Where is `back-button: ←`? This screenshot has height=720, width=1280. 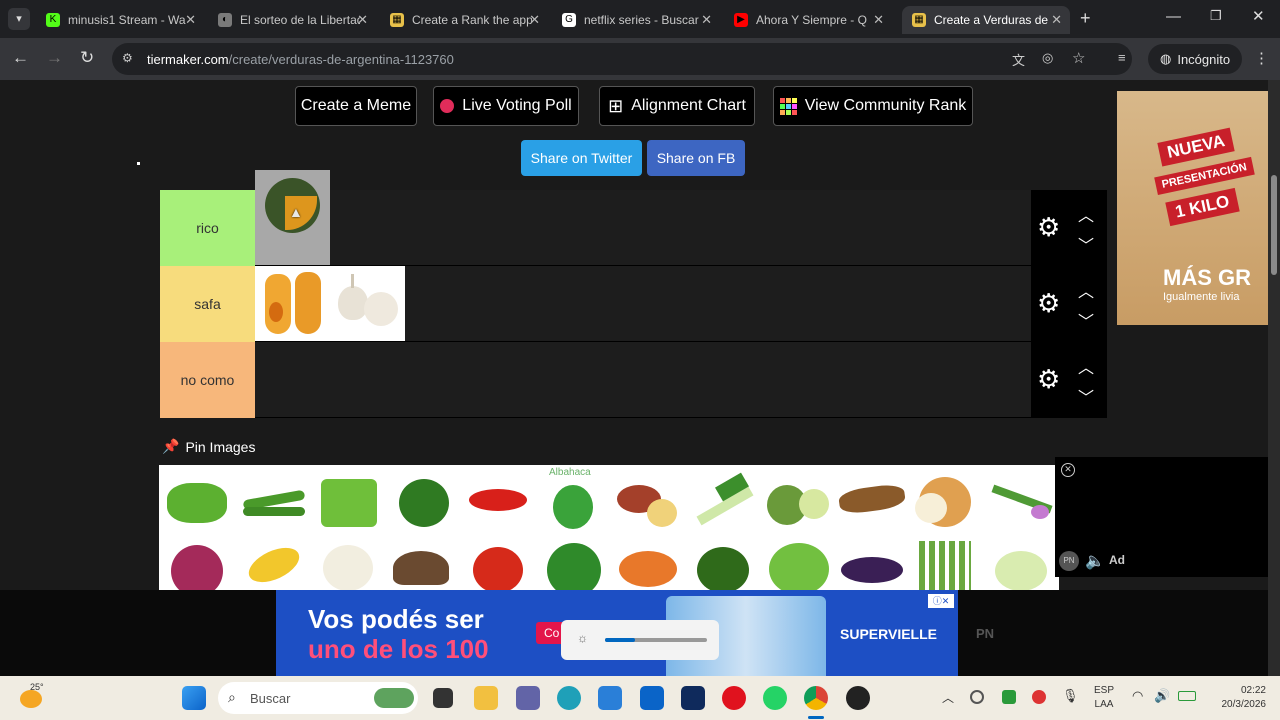
back-button: ← is located at coordinates (20, 58).